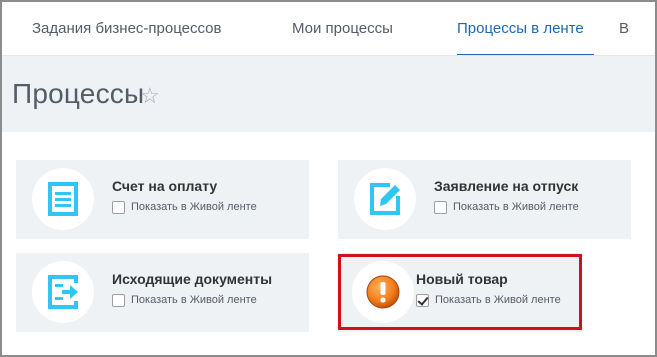 This screenshot has width=657, height=357. Describe the element at coordinates (78, 93) in the screenshot. I see `page-title: Процессы` at that location.